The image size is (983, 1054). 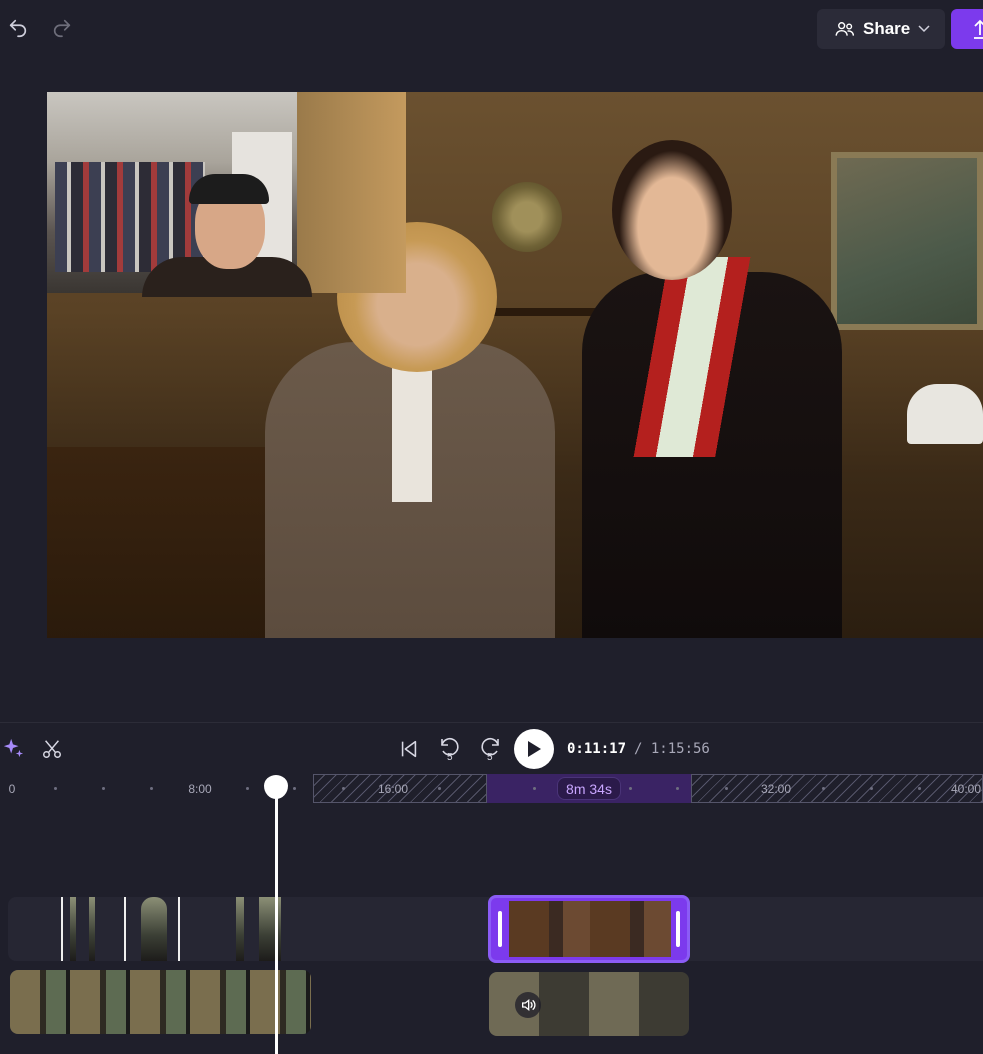 What do you see at coordinates (887, 28) in the screenshot?
I see `share-label: Share` at bounding box center [887, 28].